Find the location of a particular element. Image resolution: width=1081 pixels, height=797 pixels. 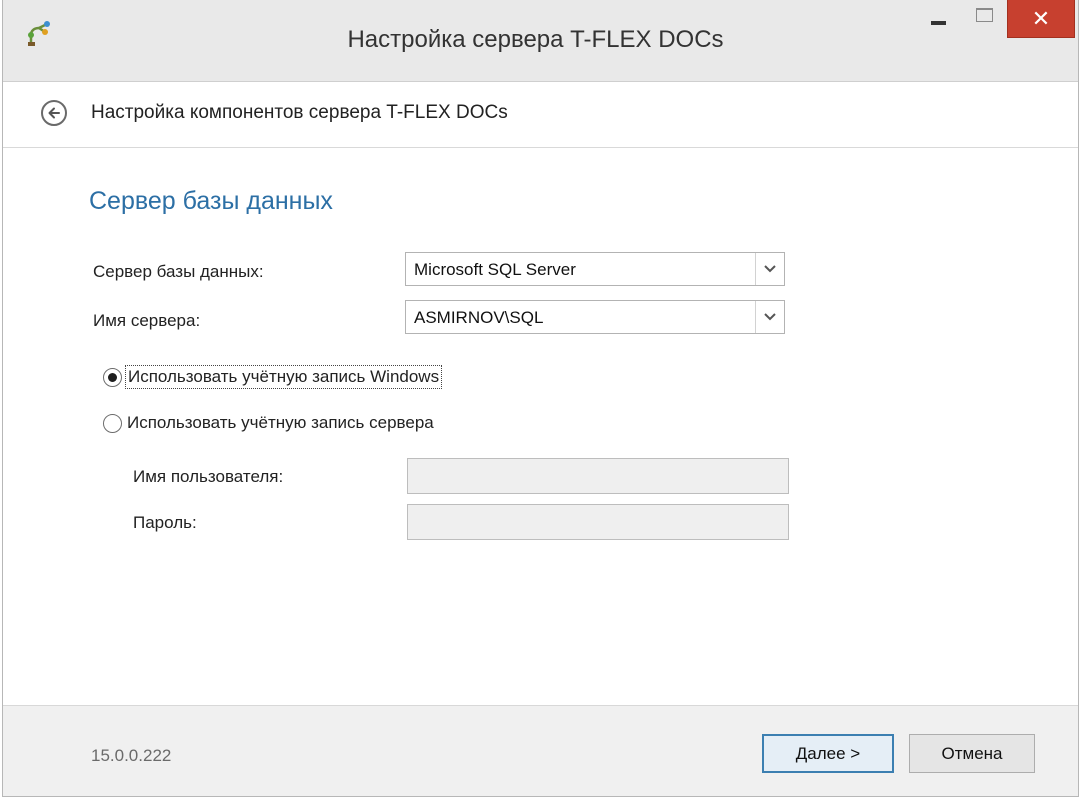

auth-windows-radio is located at coordinates (112, 377).